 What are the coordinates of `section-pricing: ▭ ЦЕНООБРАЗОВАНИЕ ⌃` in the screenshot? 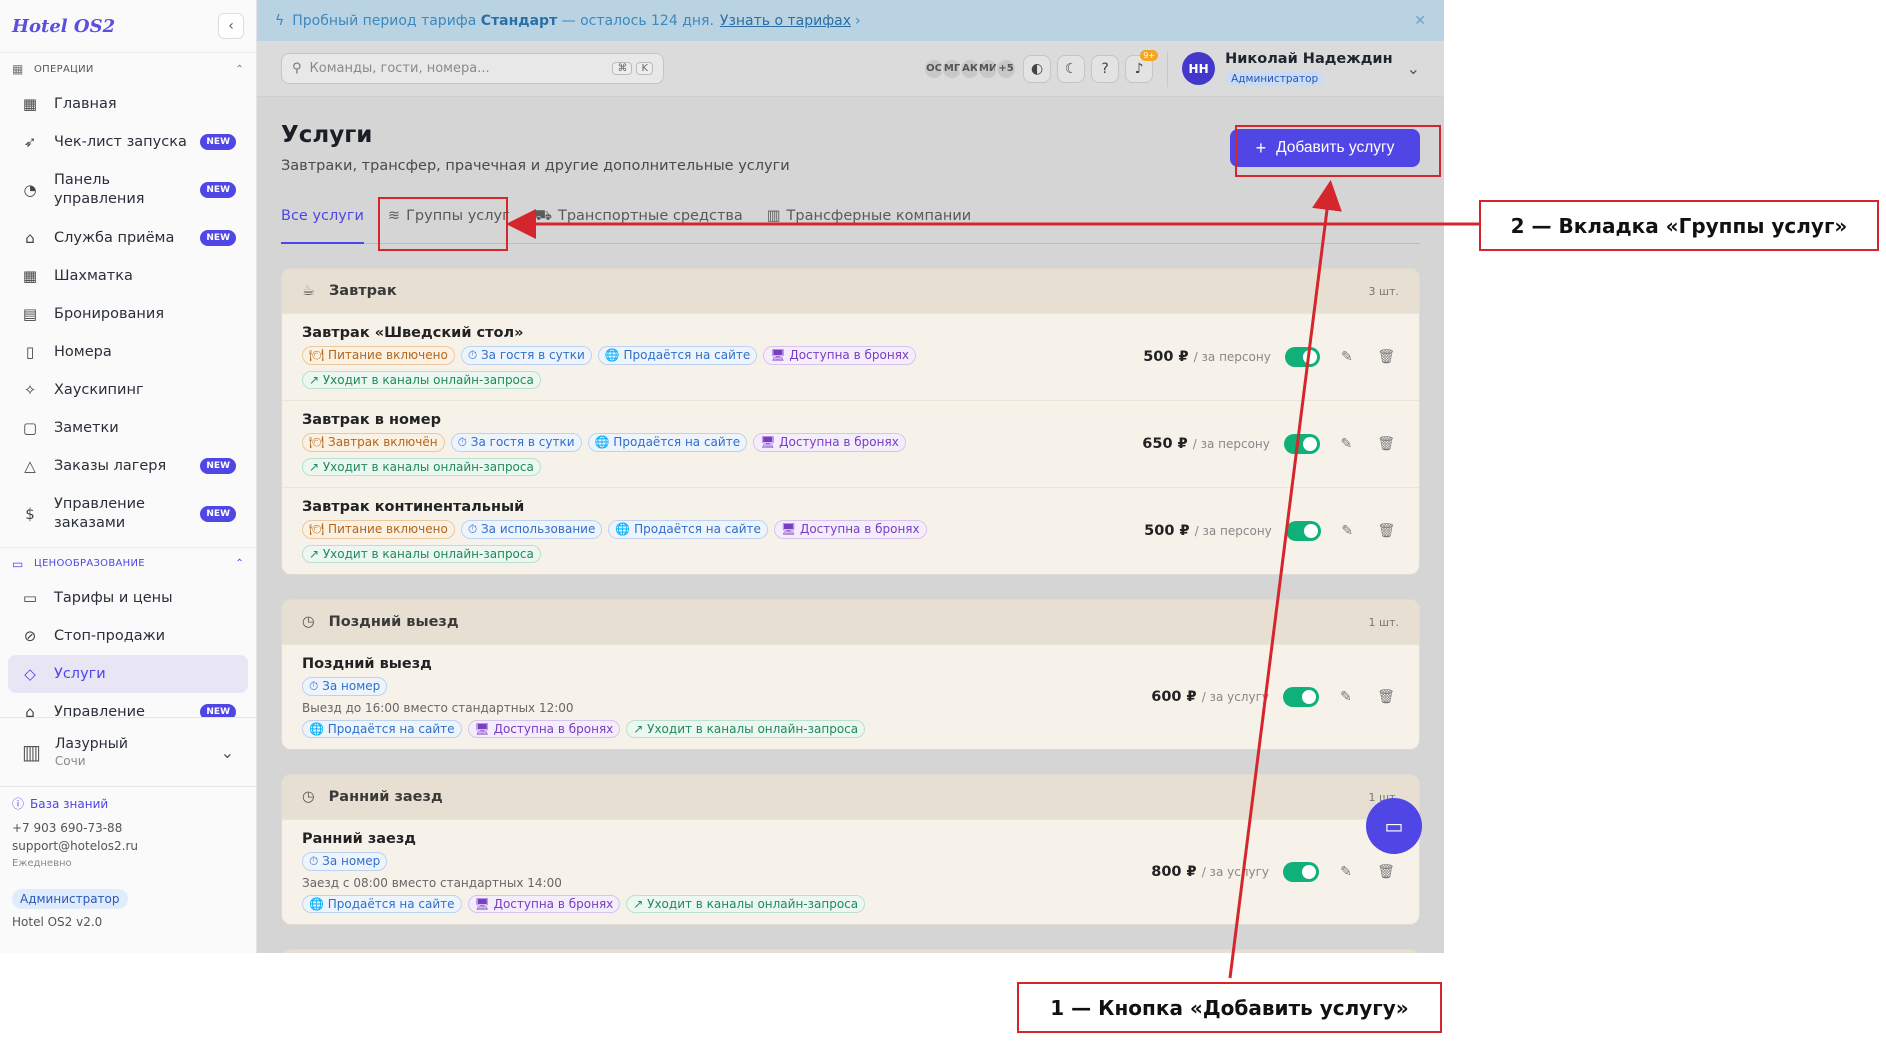 It's located at (128, 563).